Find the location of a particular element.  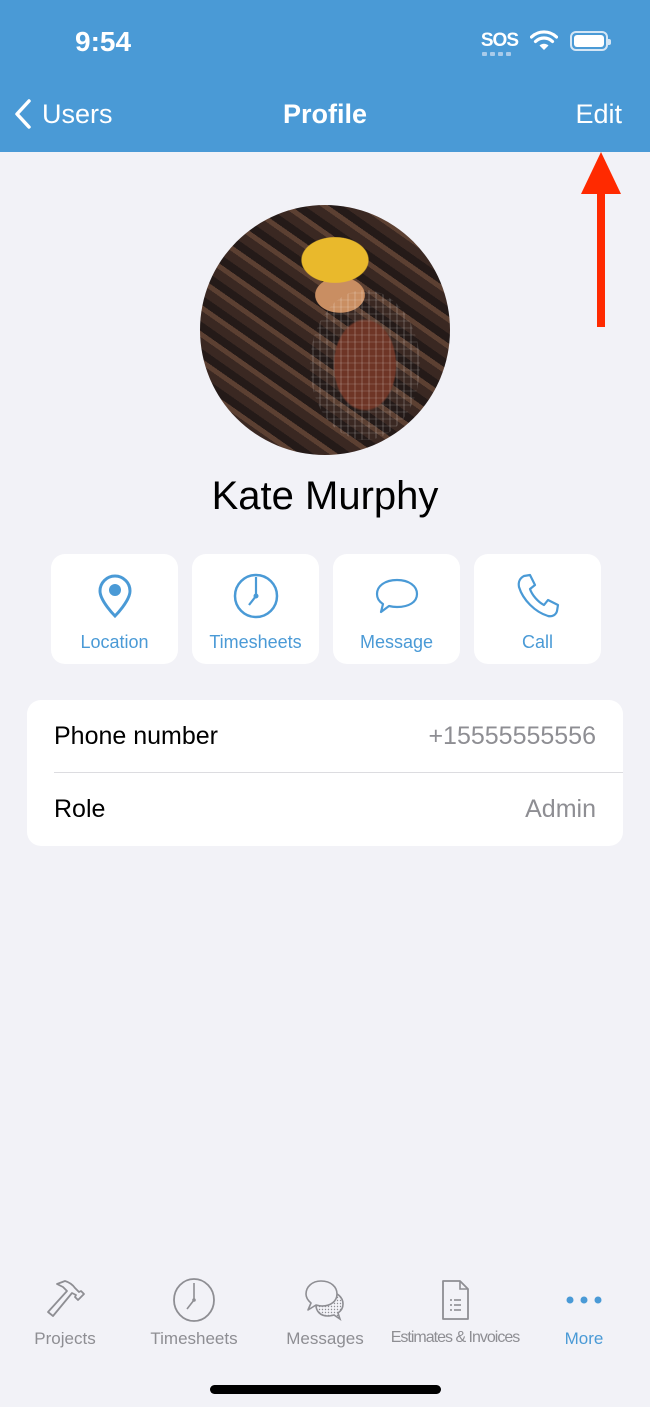

sos-indicator: SOS is located at coordinates (499, 43).